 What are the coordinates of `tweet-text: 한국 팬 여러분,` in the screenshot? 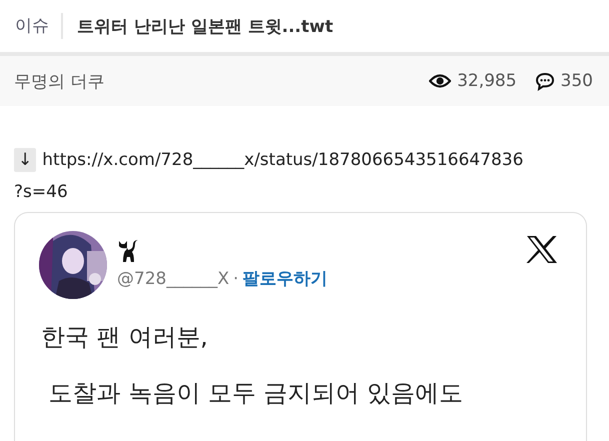 It's located at (125, 337).